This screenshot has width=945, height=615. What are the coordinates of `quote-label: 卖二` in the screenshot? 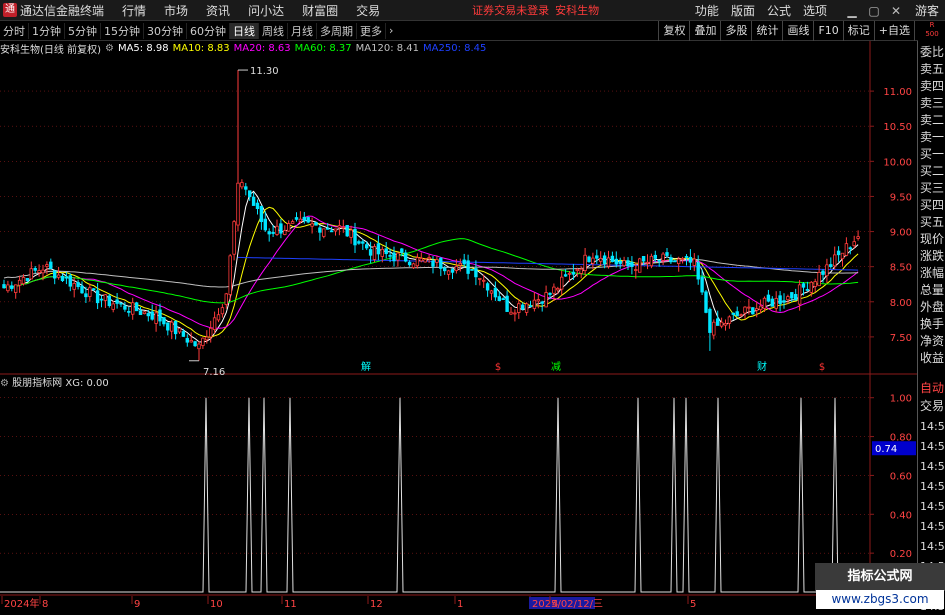 It's located at (932, 120).